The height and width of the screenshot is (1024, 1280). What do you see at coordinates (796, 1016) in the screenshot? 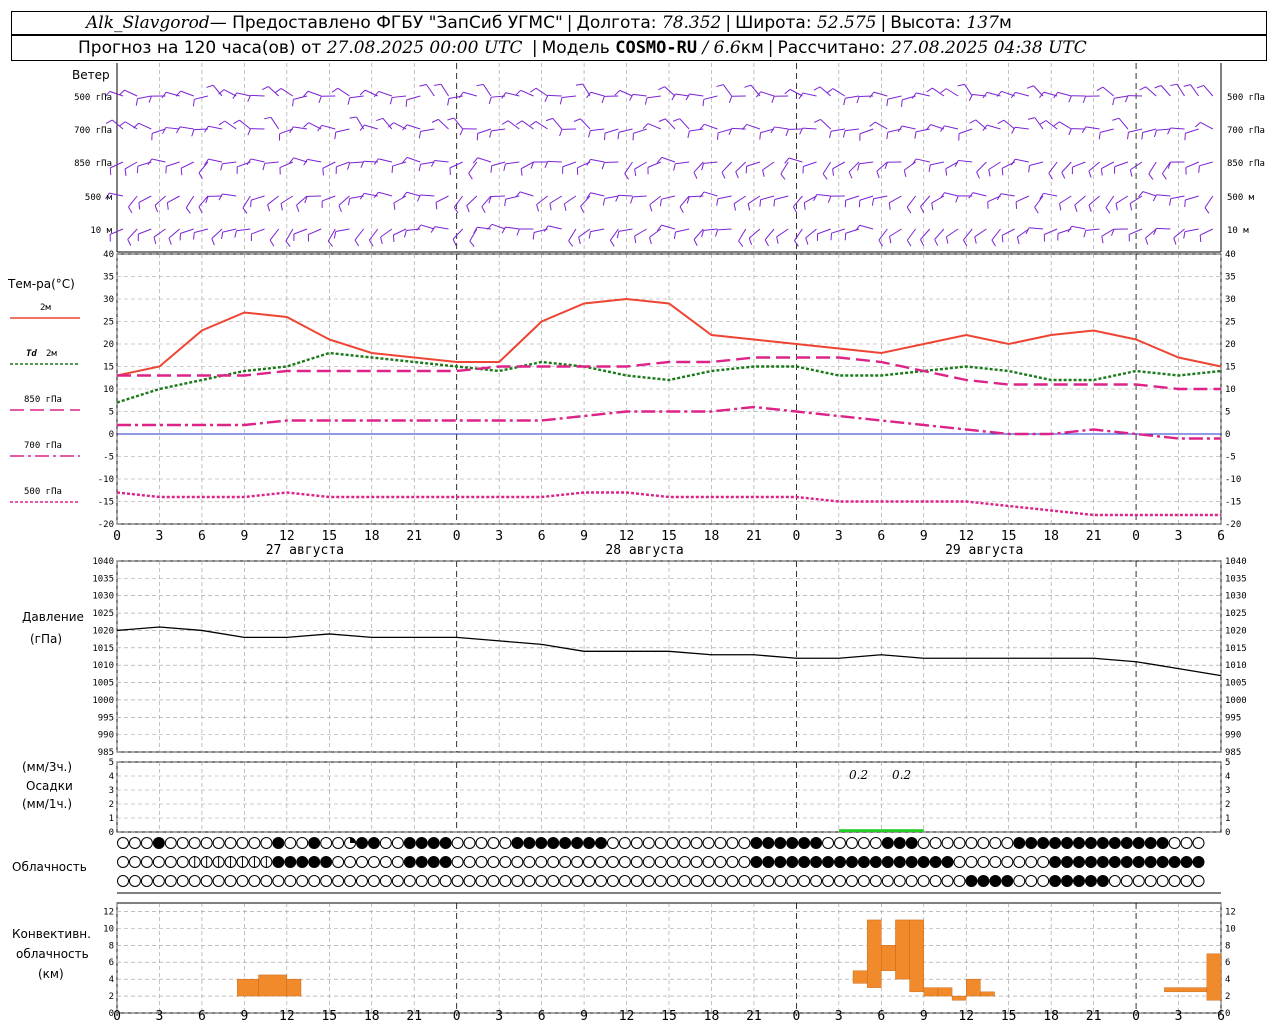
I see `x-hour-label: 0` at bounding box center [796, 1016].